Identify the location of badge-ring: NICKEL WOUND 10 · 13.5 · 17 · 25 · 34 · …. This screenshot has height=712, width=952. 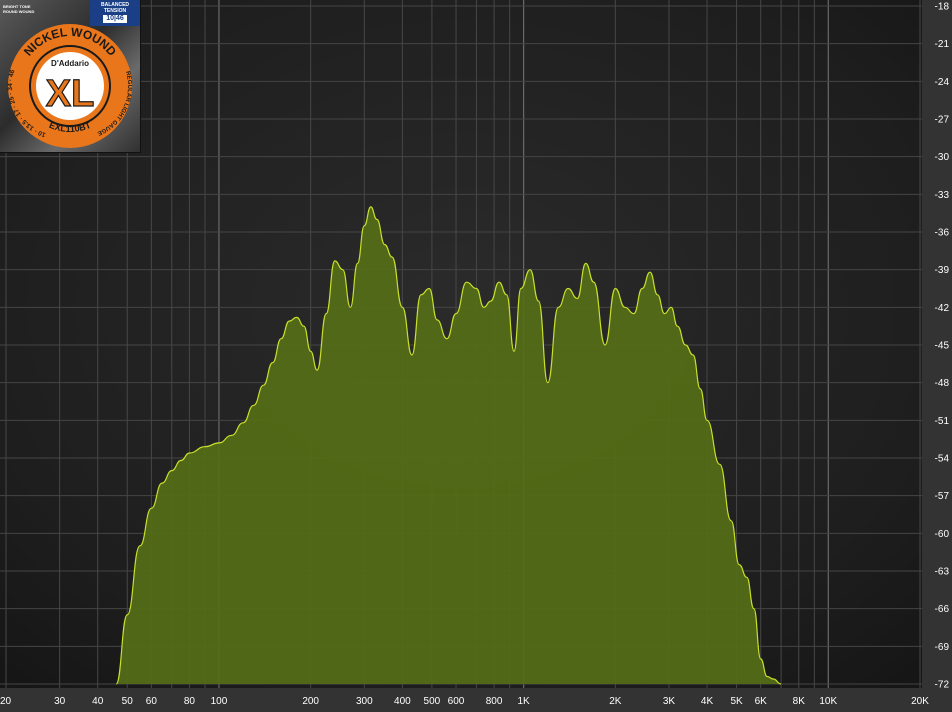
(69, 86).